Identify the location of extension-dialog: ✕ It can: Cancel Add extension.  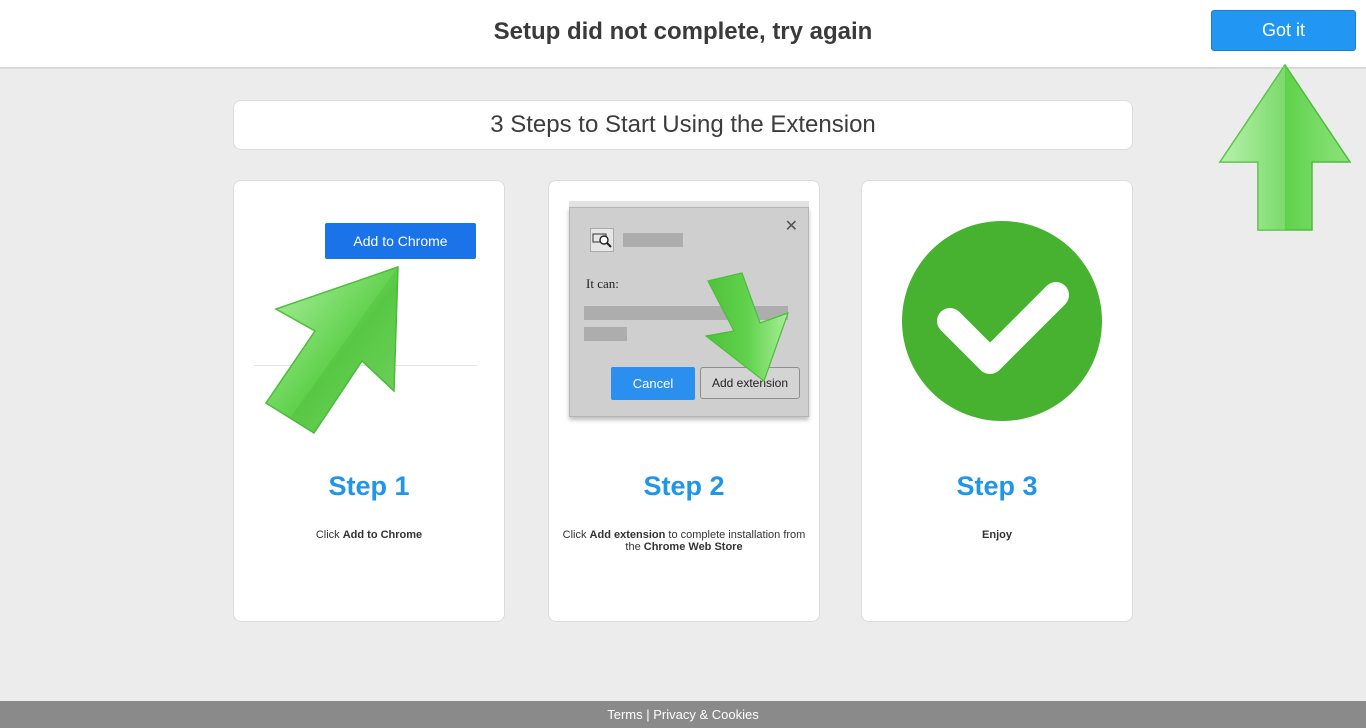
(689, 312).